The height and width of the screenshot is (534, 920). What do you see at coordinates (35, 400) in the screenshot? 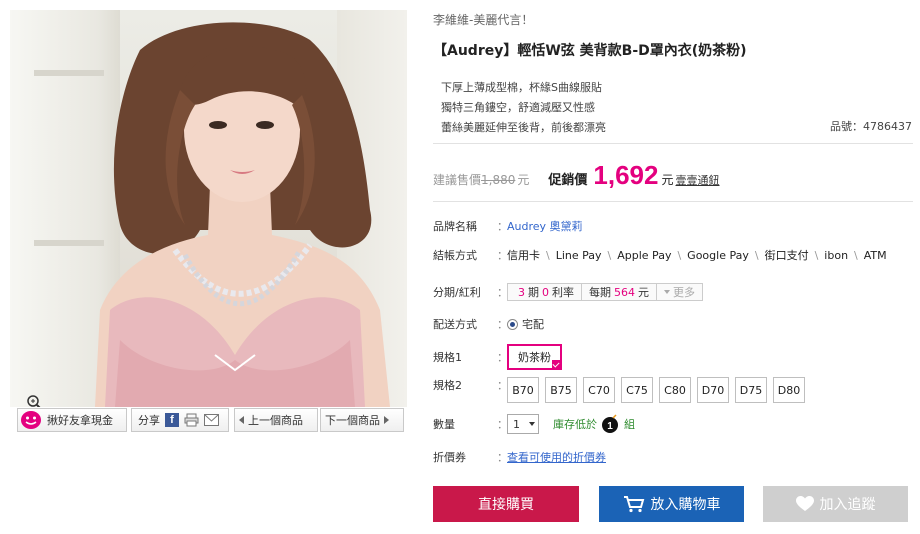
I see `zoom-icon` at bounding box center [35, 400].